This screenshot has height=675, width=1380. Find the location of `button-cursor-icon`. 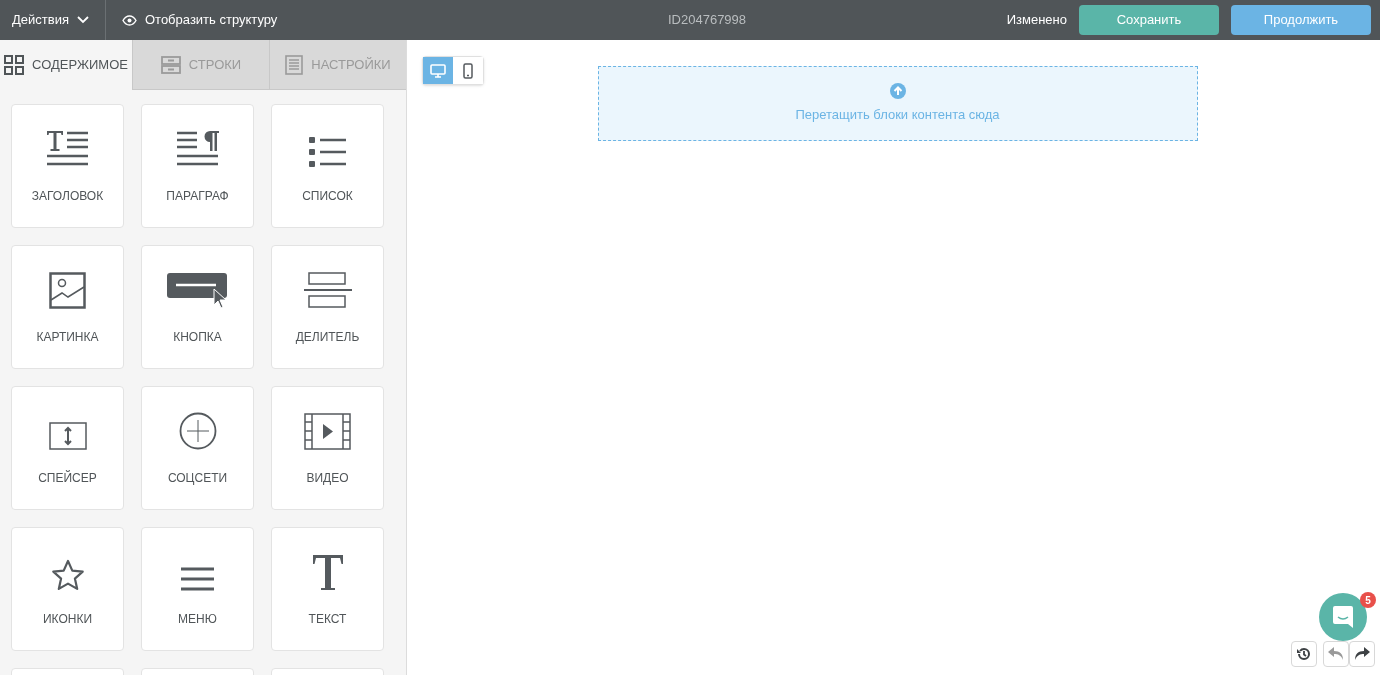

button-cursor-icon is located at coordinates (197, 291).